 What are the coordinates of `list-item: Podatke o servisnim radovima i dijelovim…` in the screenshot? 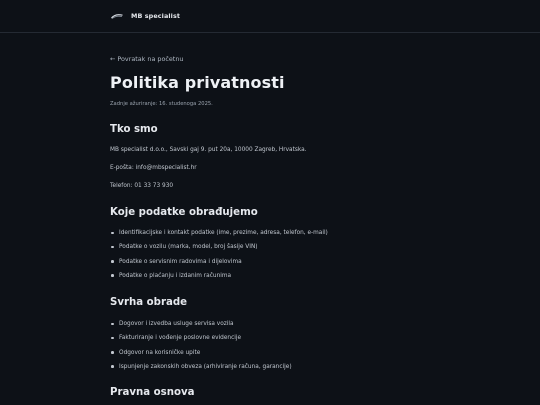 It's located at (219, 265).